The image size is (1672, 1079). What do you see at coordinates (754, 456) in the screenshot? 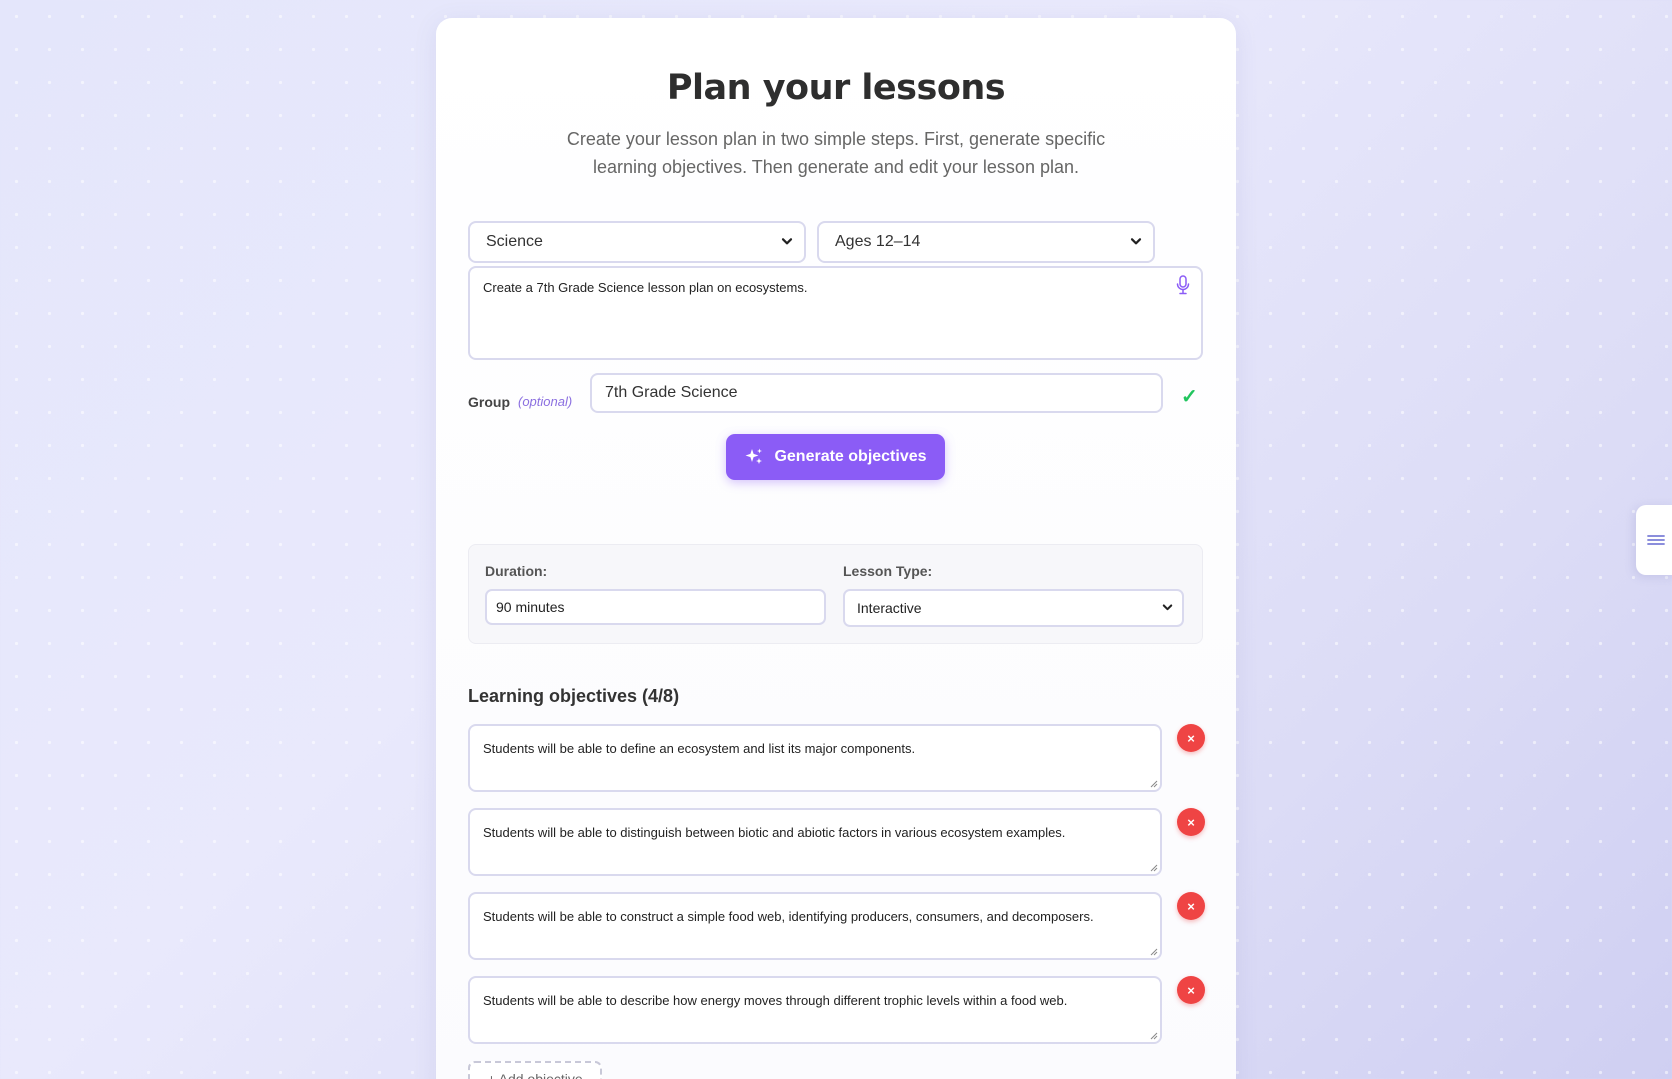
I see `sparkles-icon` at bounding box center [754, 456].